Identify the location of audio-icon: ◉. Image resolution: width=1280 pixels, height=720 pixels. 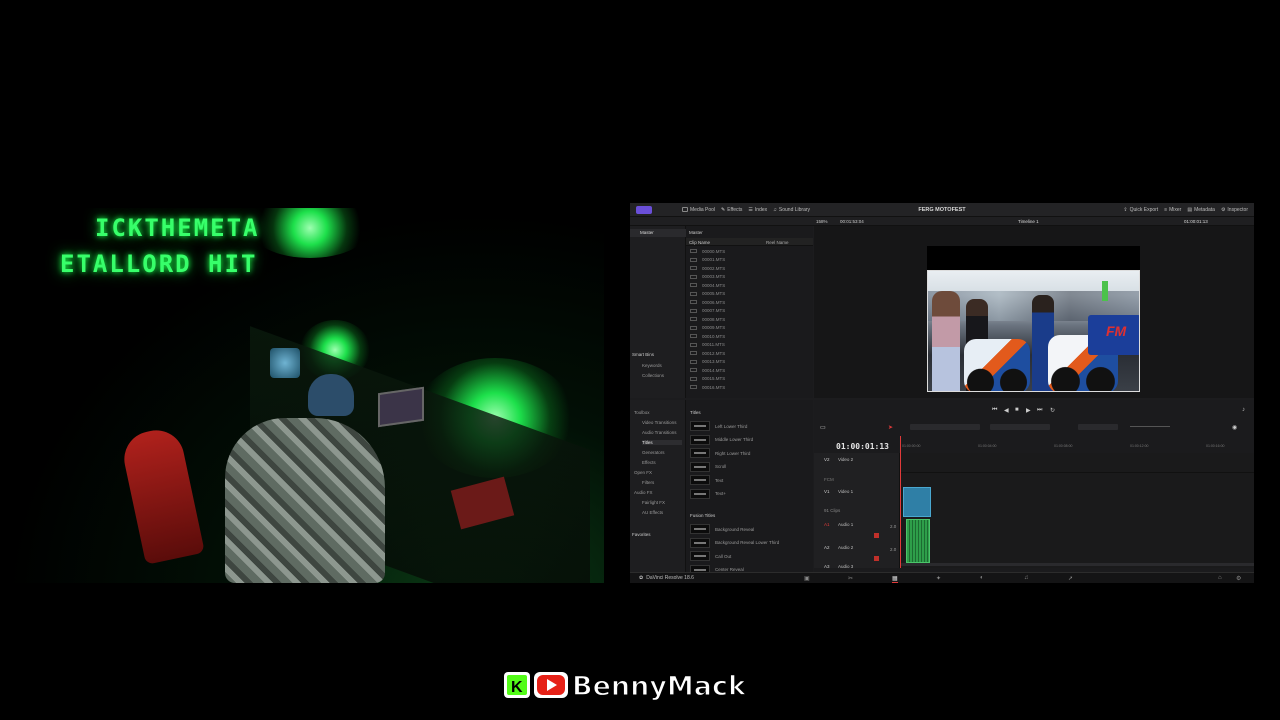
(1234, 427).